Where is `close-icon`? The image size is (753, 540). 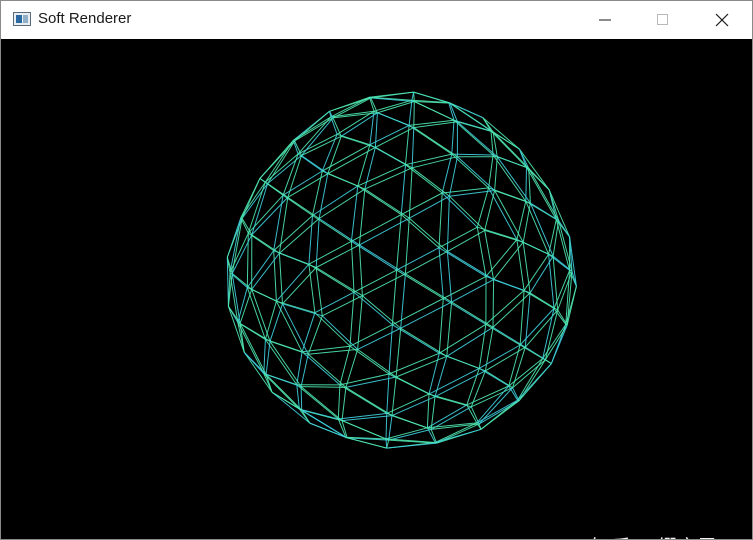
close-icon is located at coordinates (722, 20).